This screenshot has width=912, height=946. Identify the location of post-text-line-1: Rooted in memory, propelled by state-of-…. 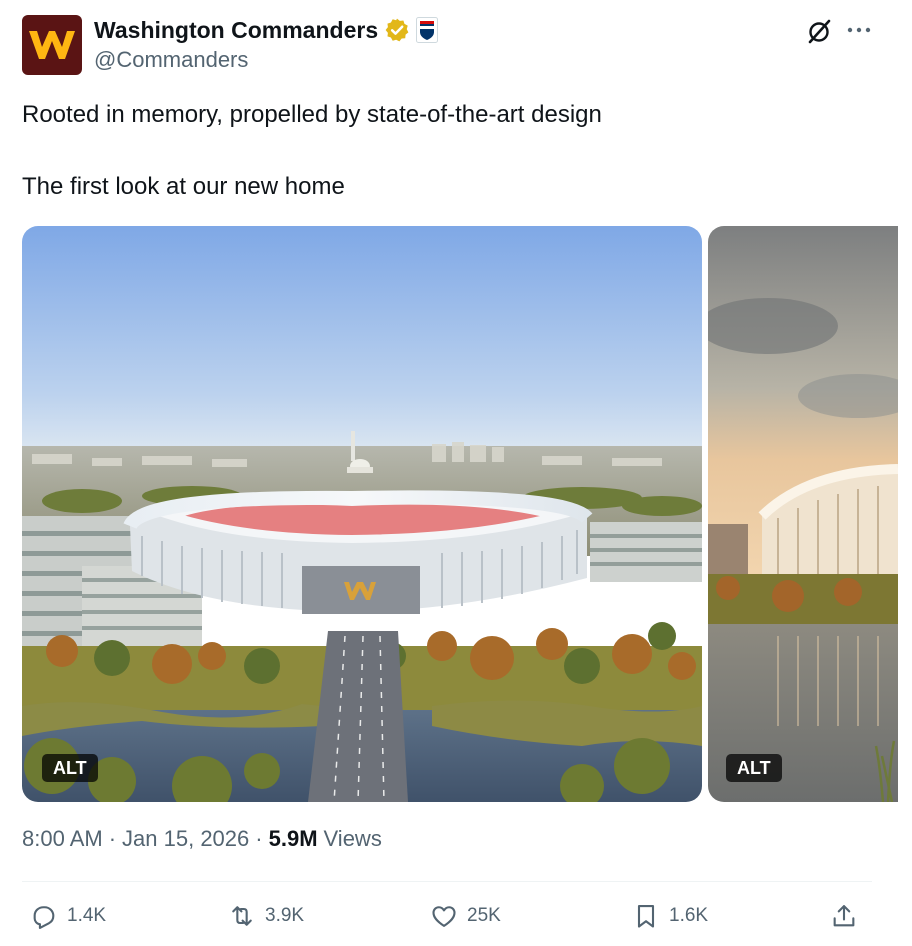
(312, 114).